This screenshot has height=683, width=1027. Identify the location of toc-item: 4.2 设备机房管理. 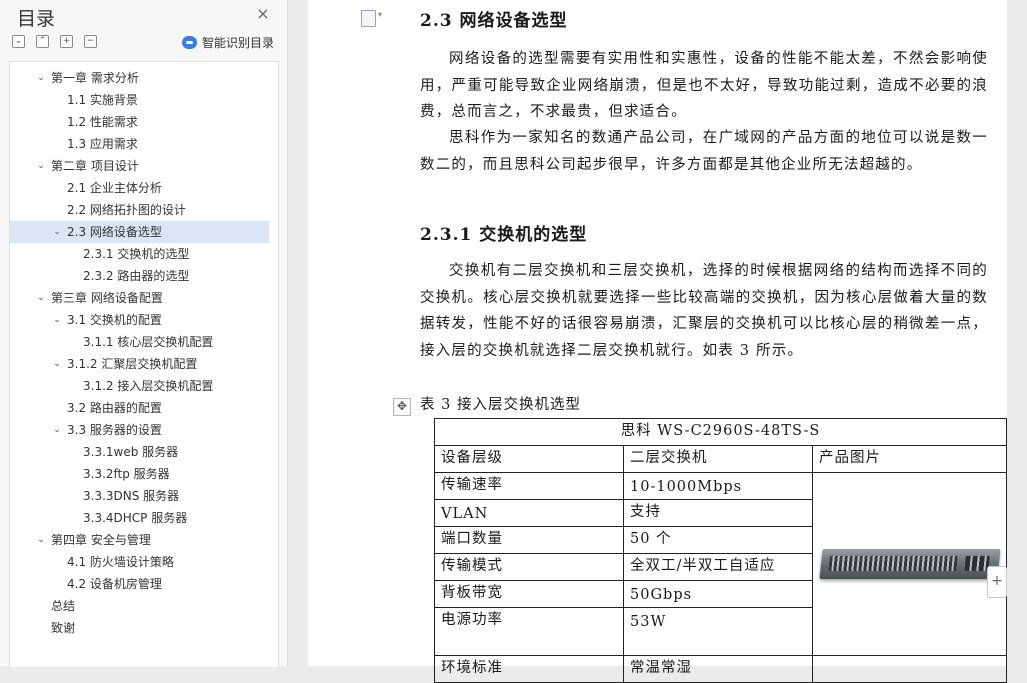
(139, 584).